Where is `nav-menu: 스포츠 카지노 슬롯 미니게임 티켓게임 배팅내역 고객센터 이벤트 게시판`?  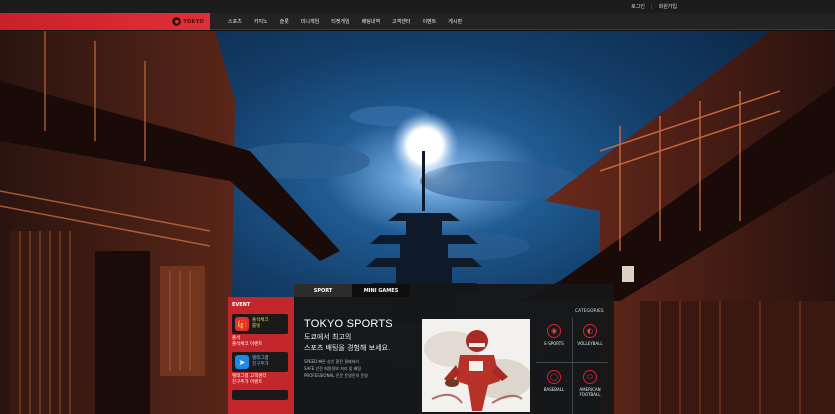 nav-menu: 스포츠 카지노 슬롯 미니게임 티켓게임 배팅내역 고객센터 이벤트 게시판 is located at coordinates (345, 21).